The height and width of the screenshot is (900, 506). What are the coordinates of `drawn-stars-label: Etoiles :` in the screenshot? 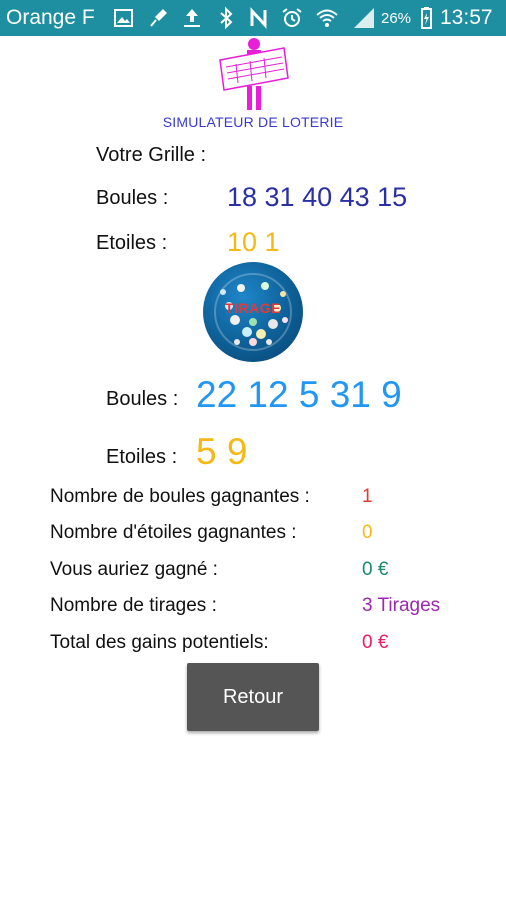 It's located at (142, 457).